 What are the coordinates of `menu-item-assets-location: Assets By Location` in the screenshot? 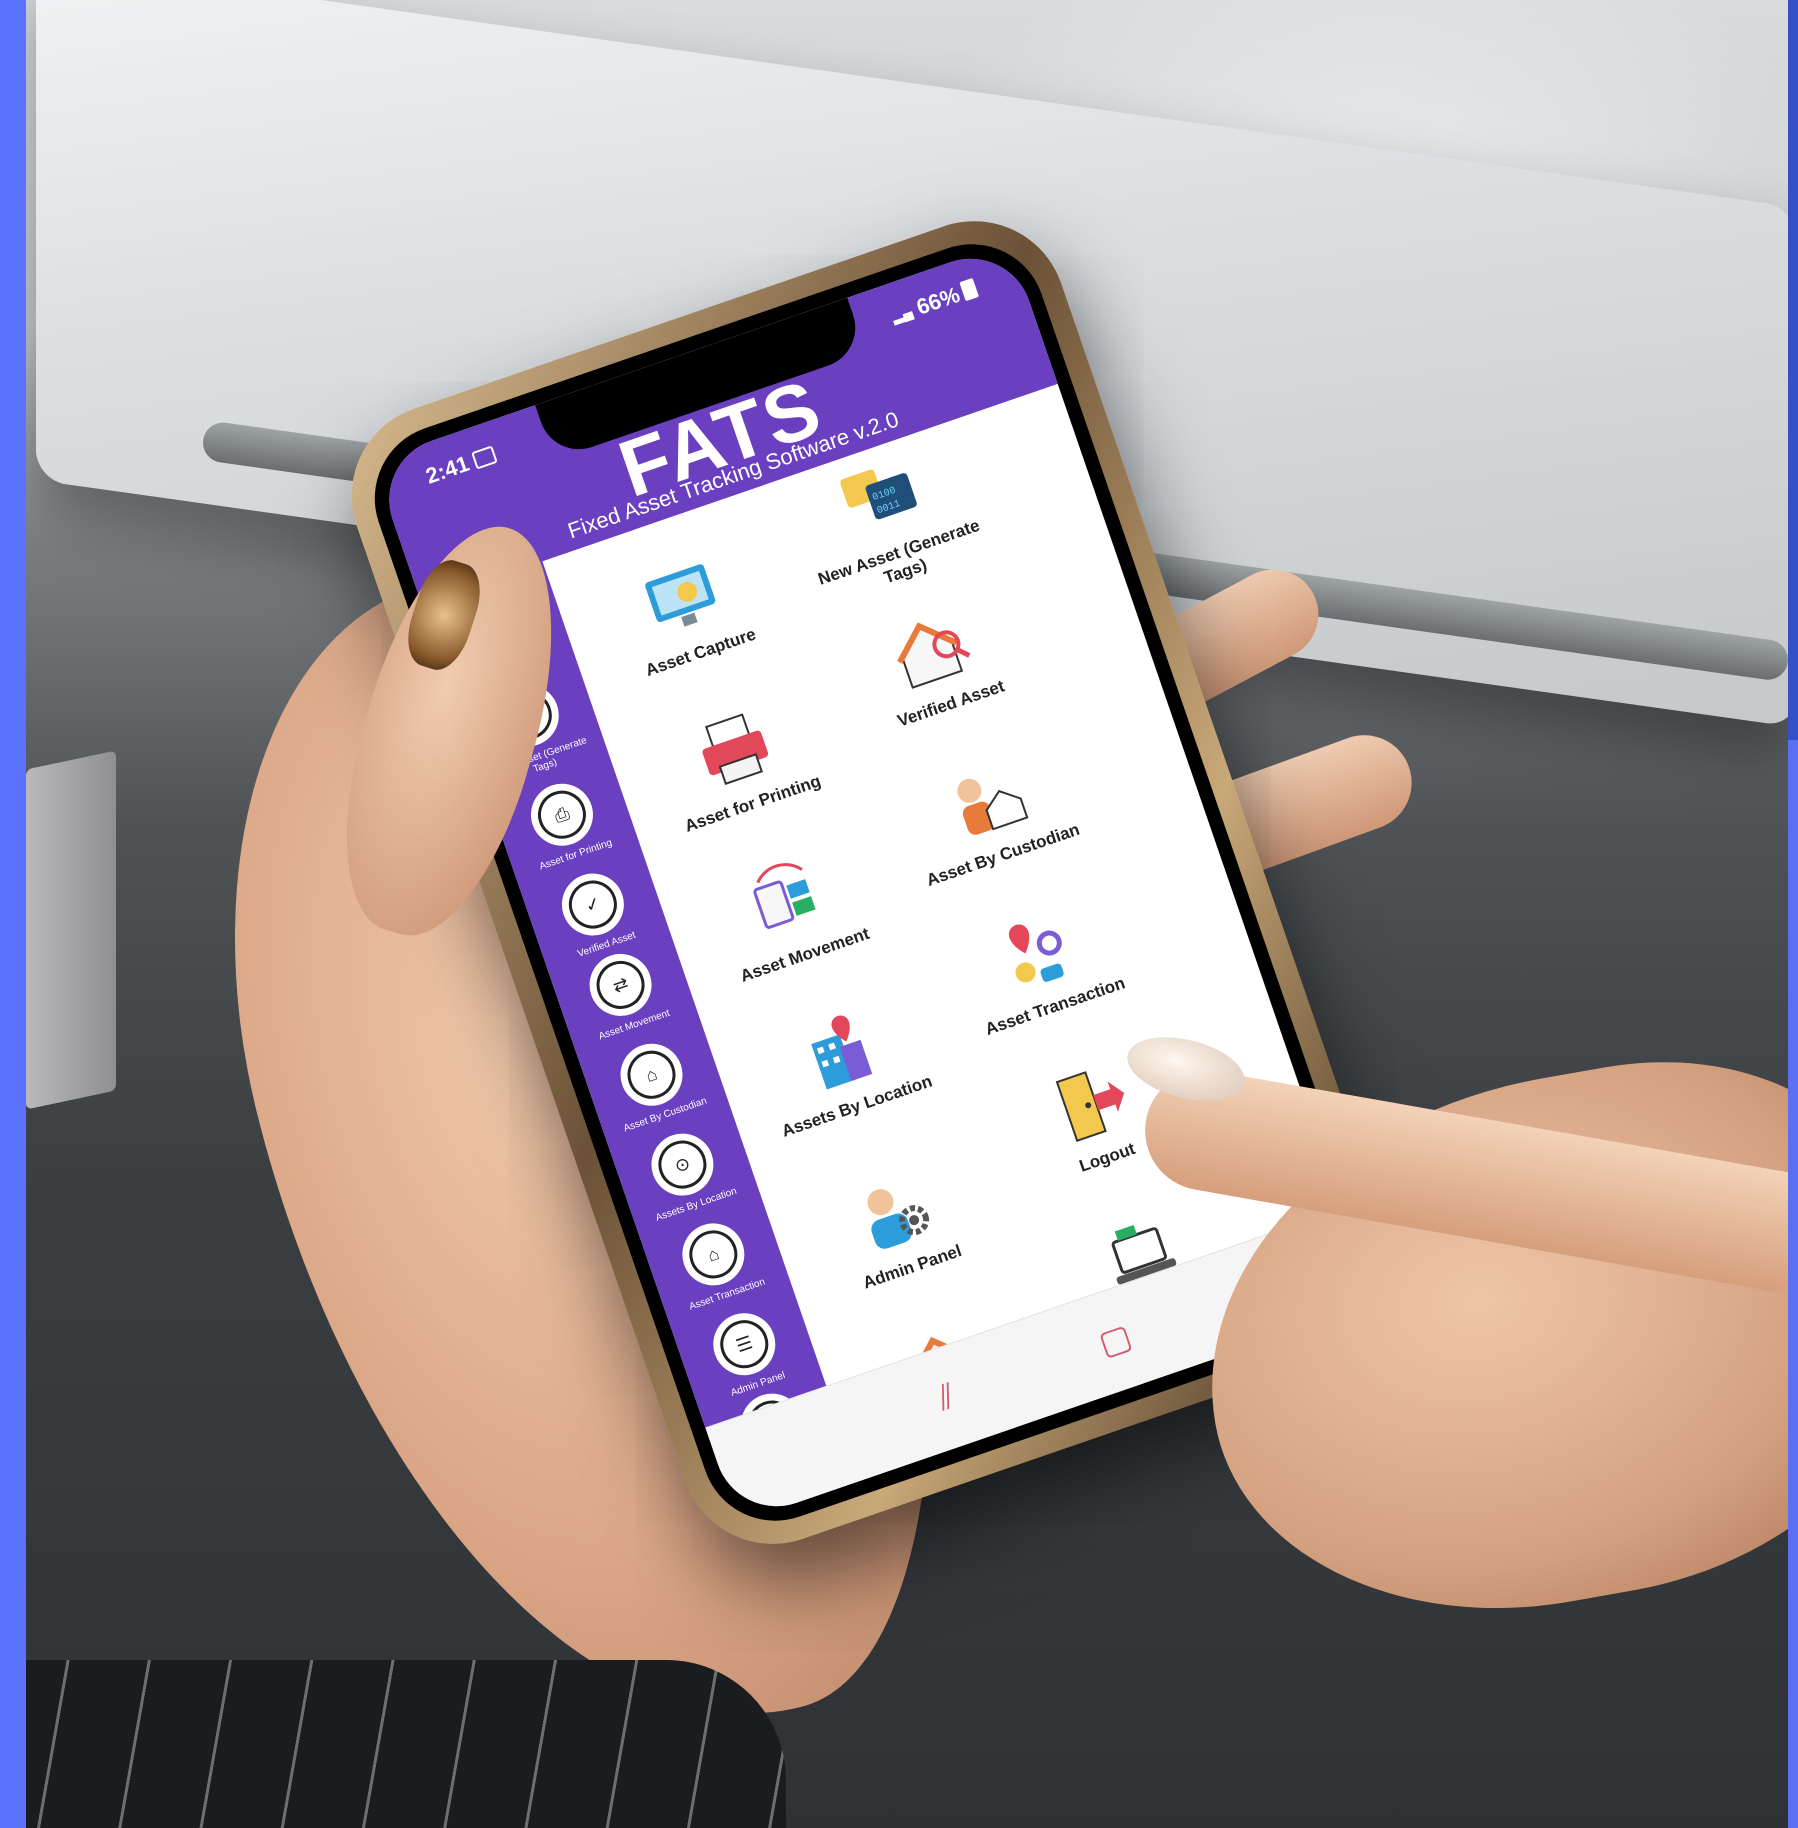 It's located at (843, 1064).